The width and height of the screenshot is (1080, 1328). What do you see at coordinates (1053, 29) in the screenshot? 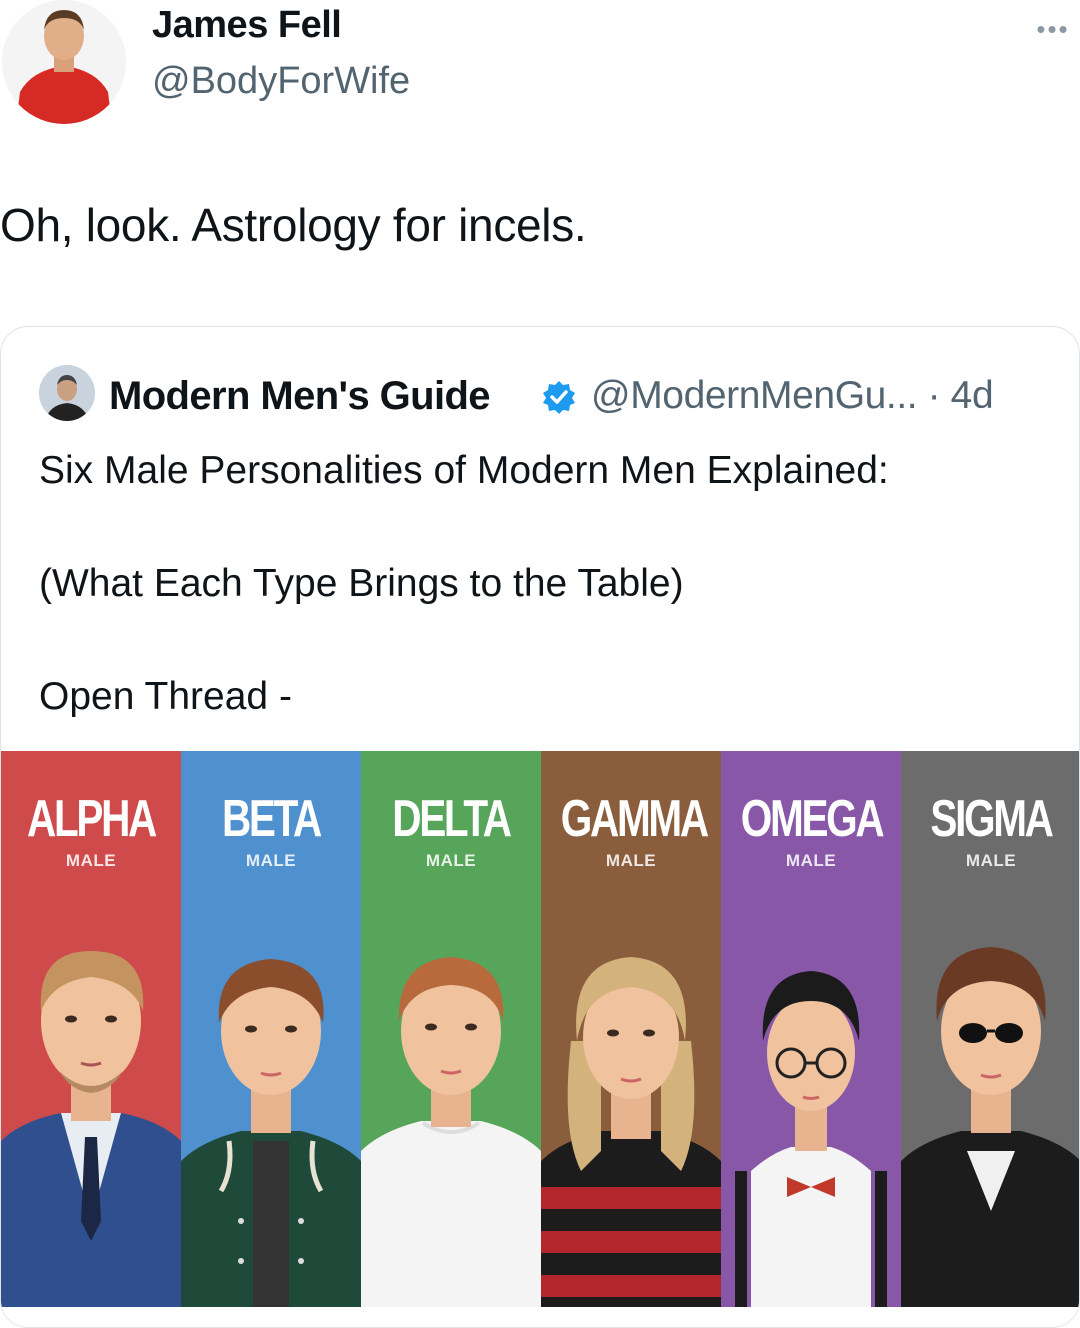
I see `more-dots-icon: •••` at bounding box center [1053, 29].